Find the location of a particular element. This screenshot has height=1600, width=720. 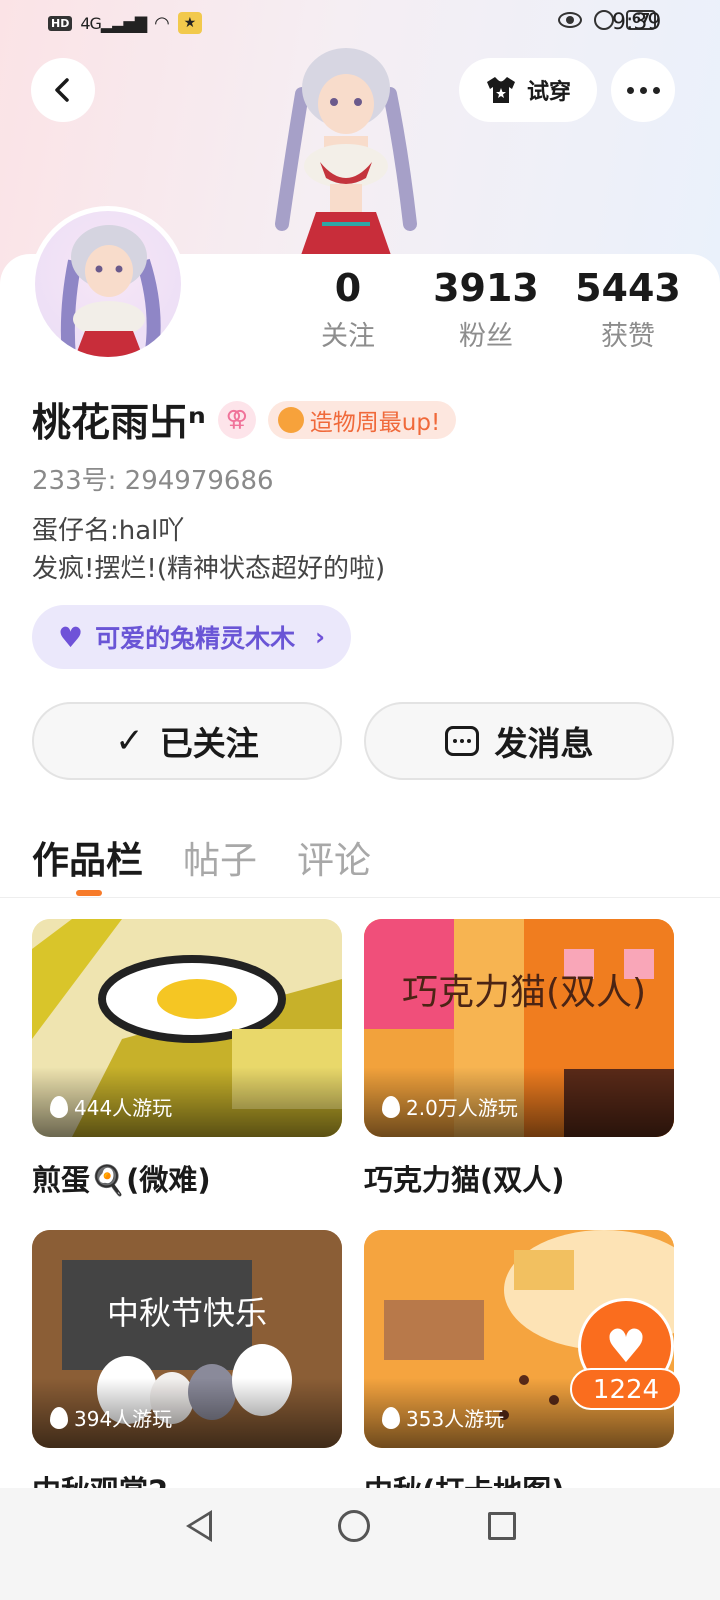

app-notification-icon: ★ is located at coordinates (189, 23).